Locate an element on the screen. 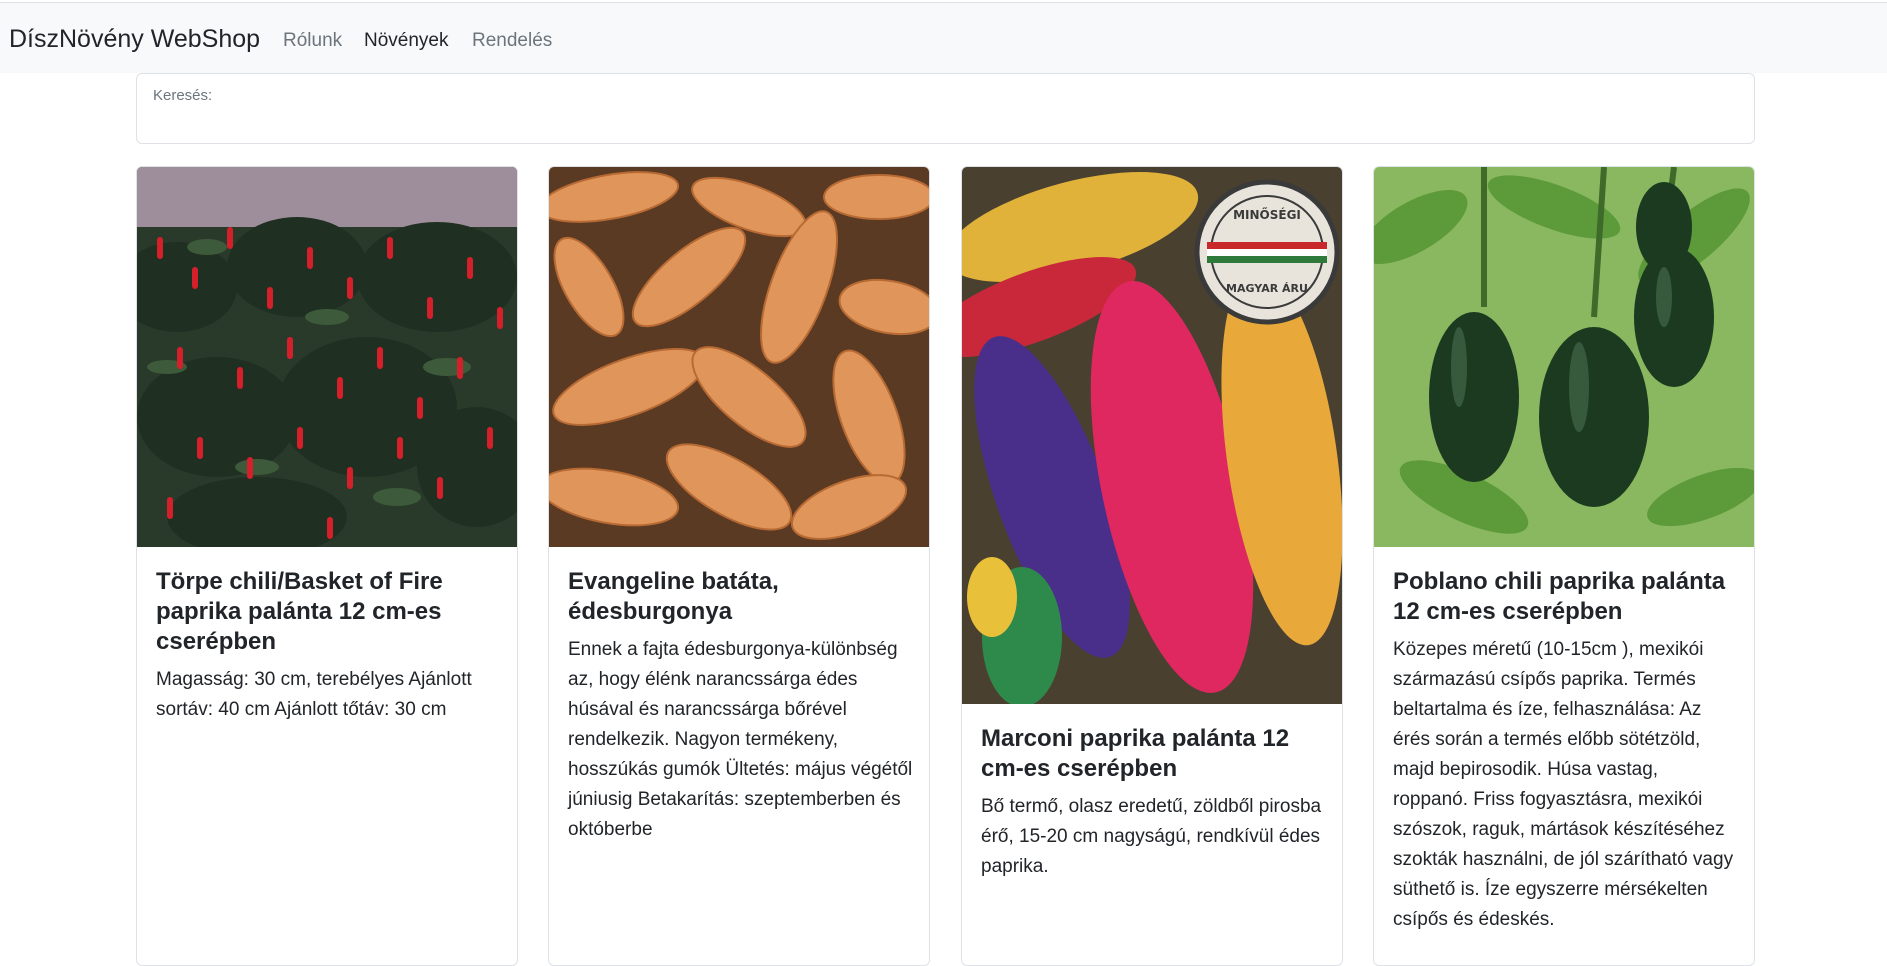 The width and height of the screenshot is (1887, 966). product-title: Evangeline batáta, édesburgonya is located at coordinates (673, 596).